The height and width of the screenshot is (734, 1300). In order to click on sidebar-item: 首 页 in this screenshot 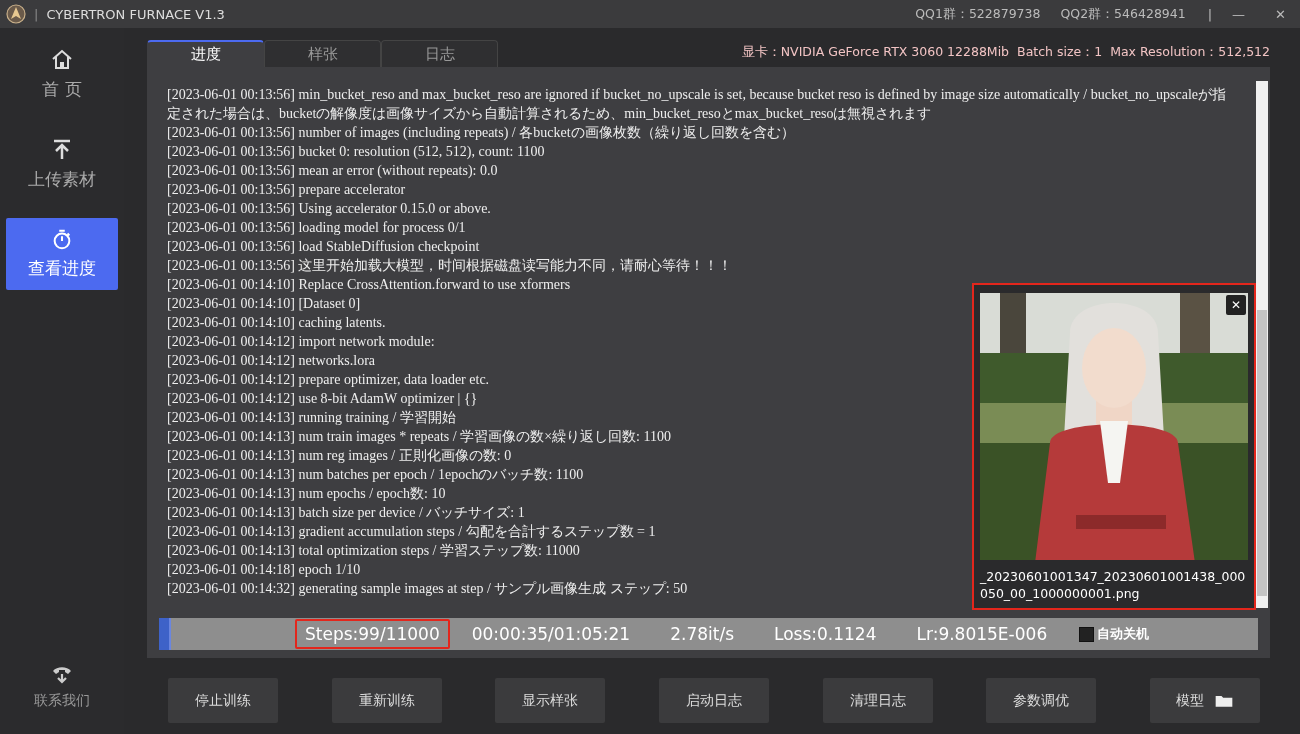, I will do `click(62, 74)`.